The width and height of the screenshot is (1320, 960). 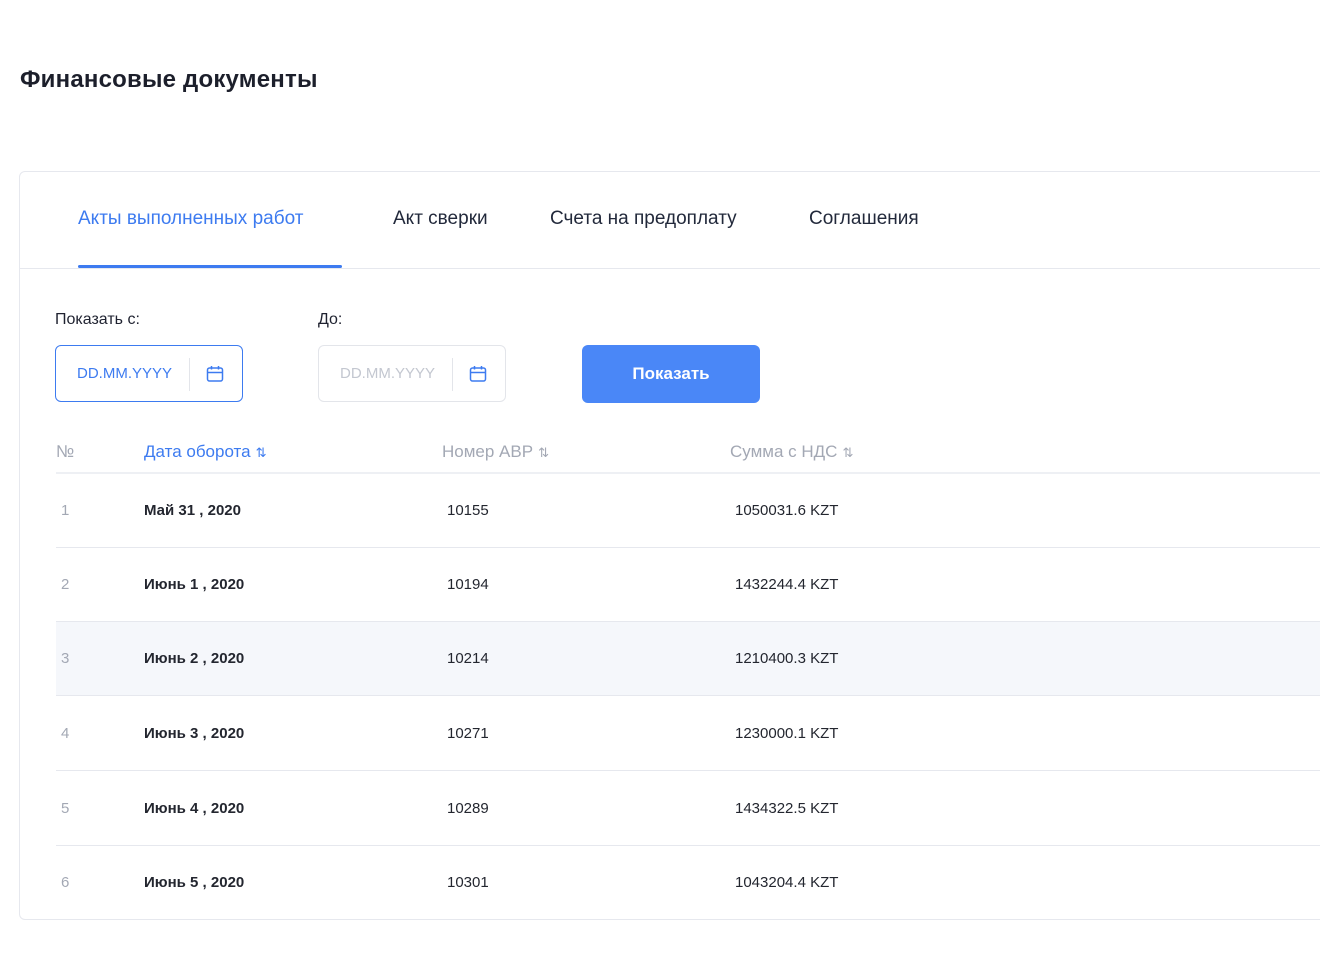 I want to click on sum-with-vat: 1230000.1 KZT, so click(x=787, y=733).